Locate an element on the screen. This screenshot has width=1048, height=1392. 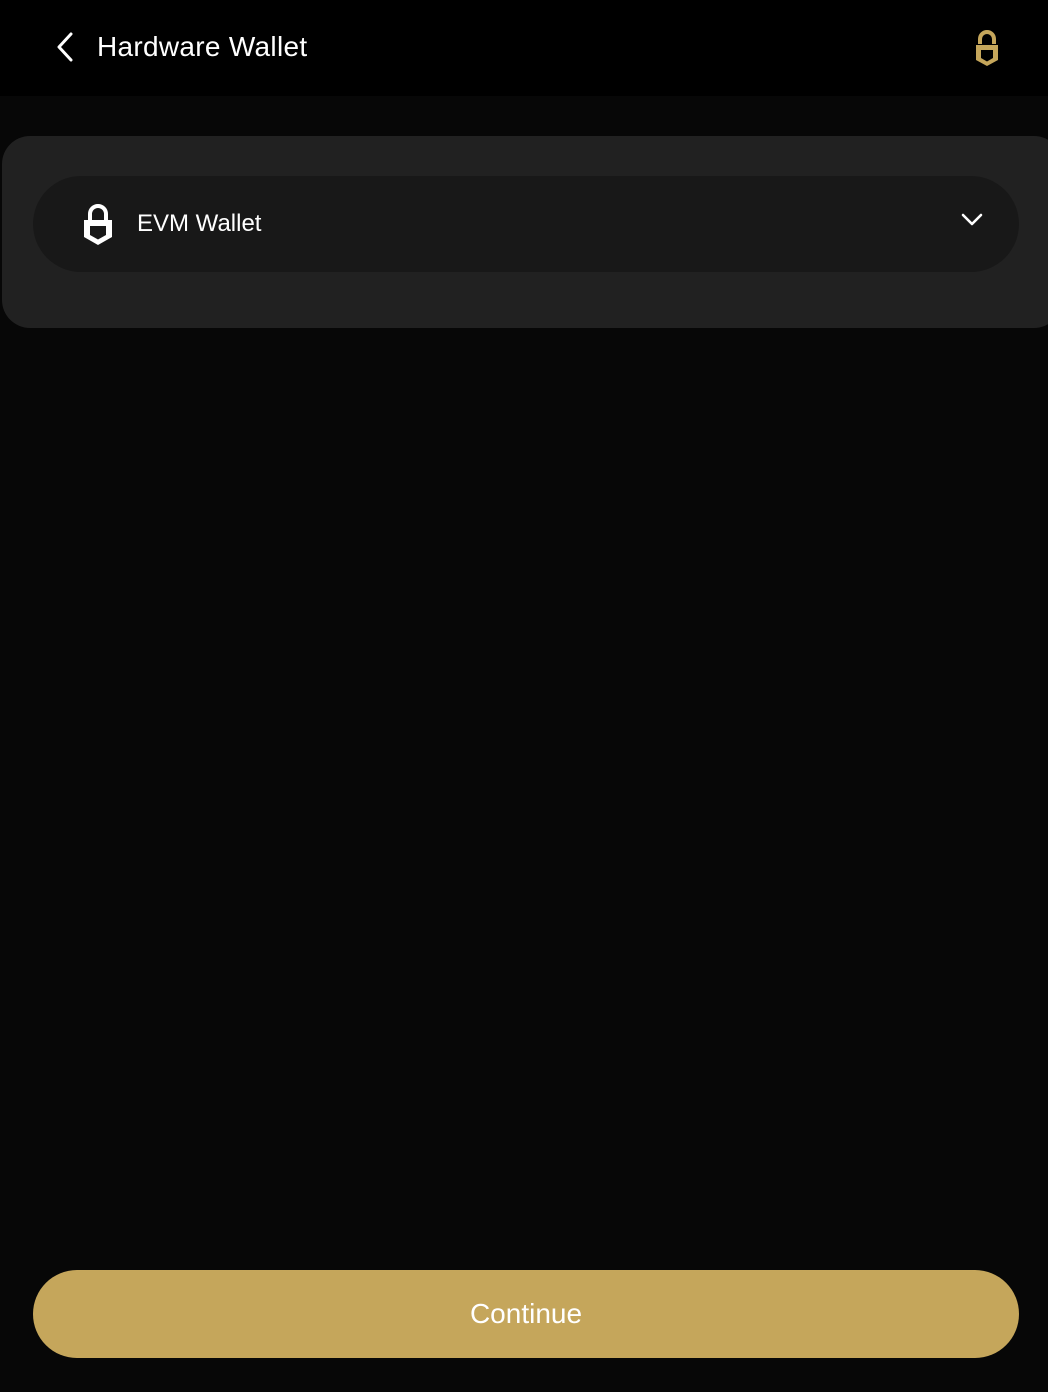
wallet-lock-icon is located at coordinates (98, 224).